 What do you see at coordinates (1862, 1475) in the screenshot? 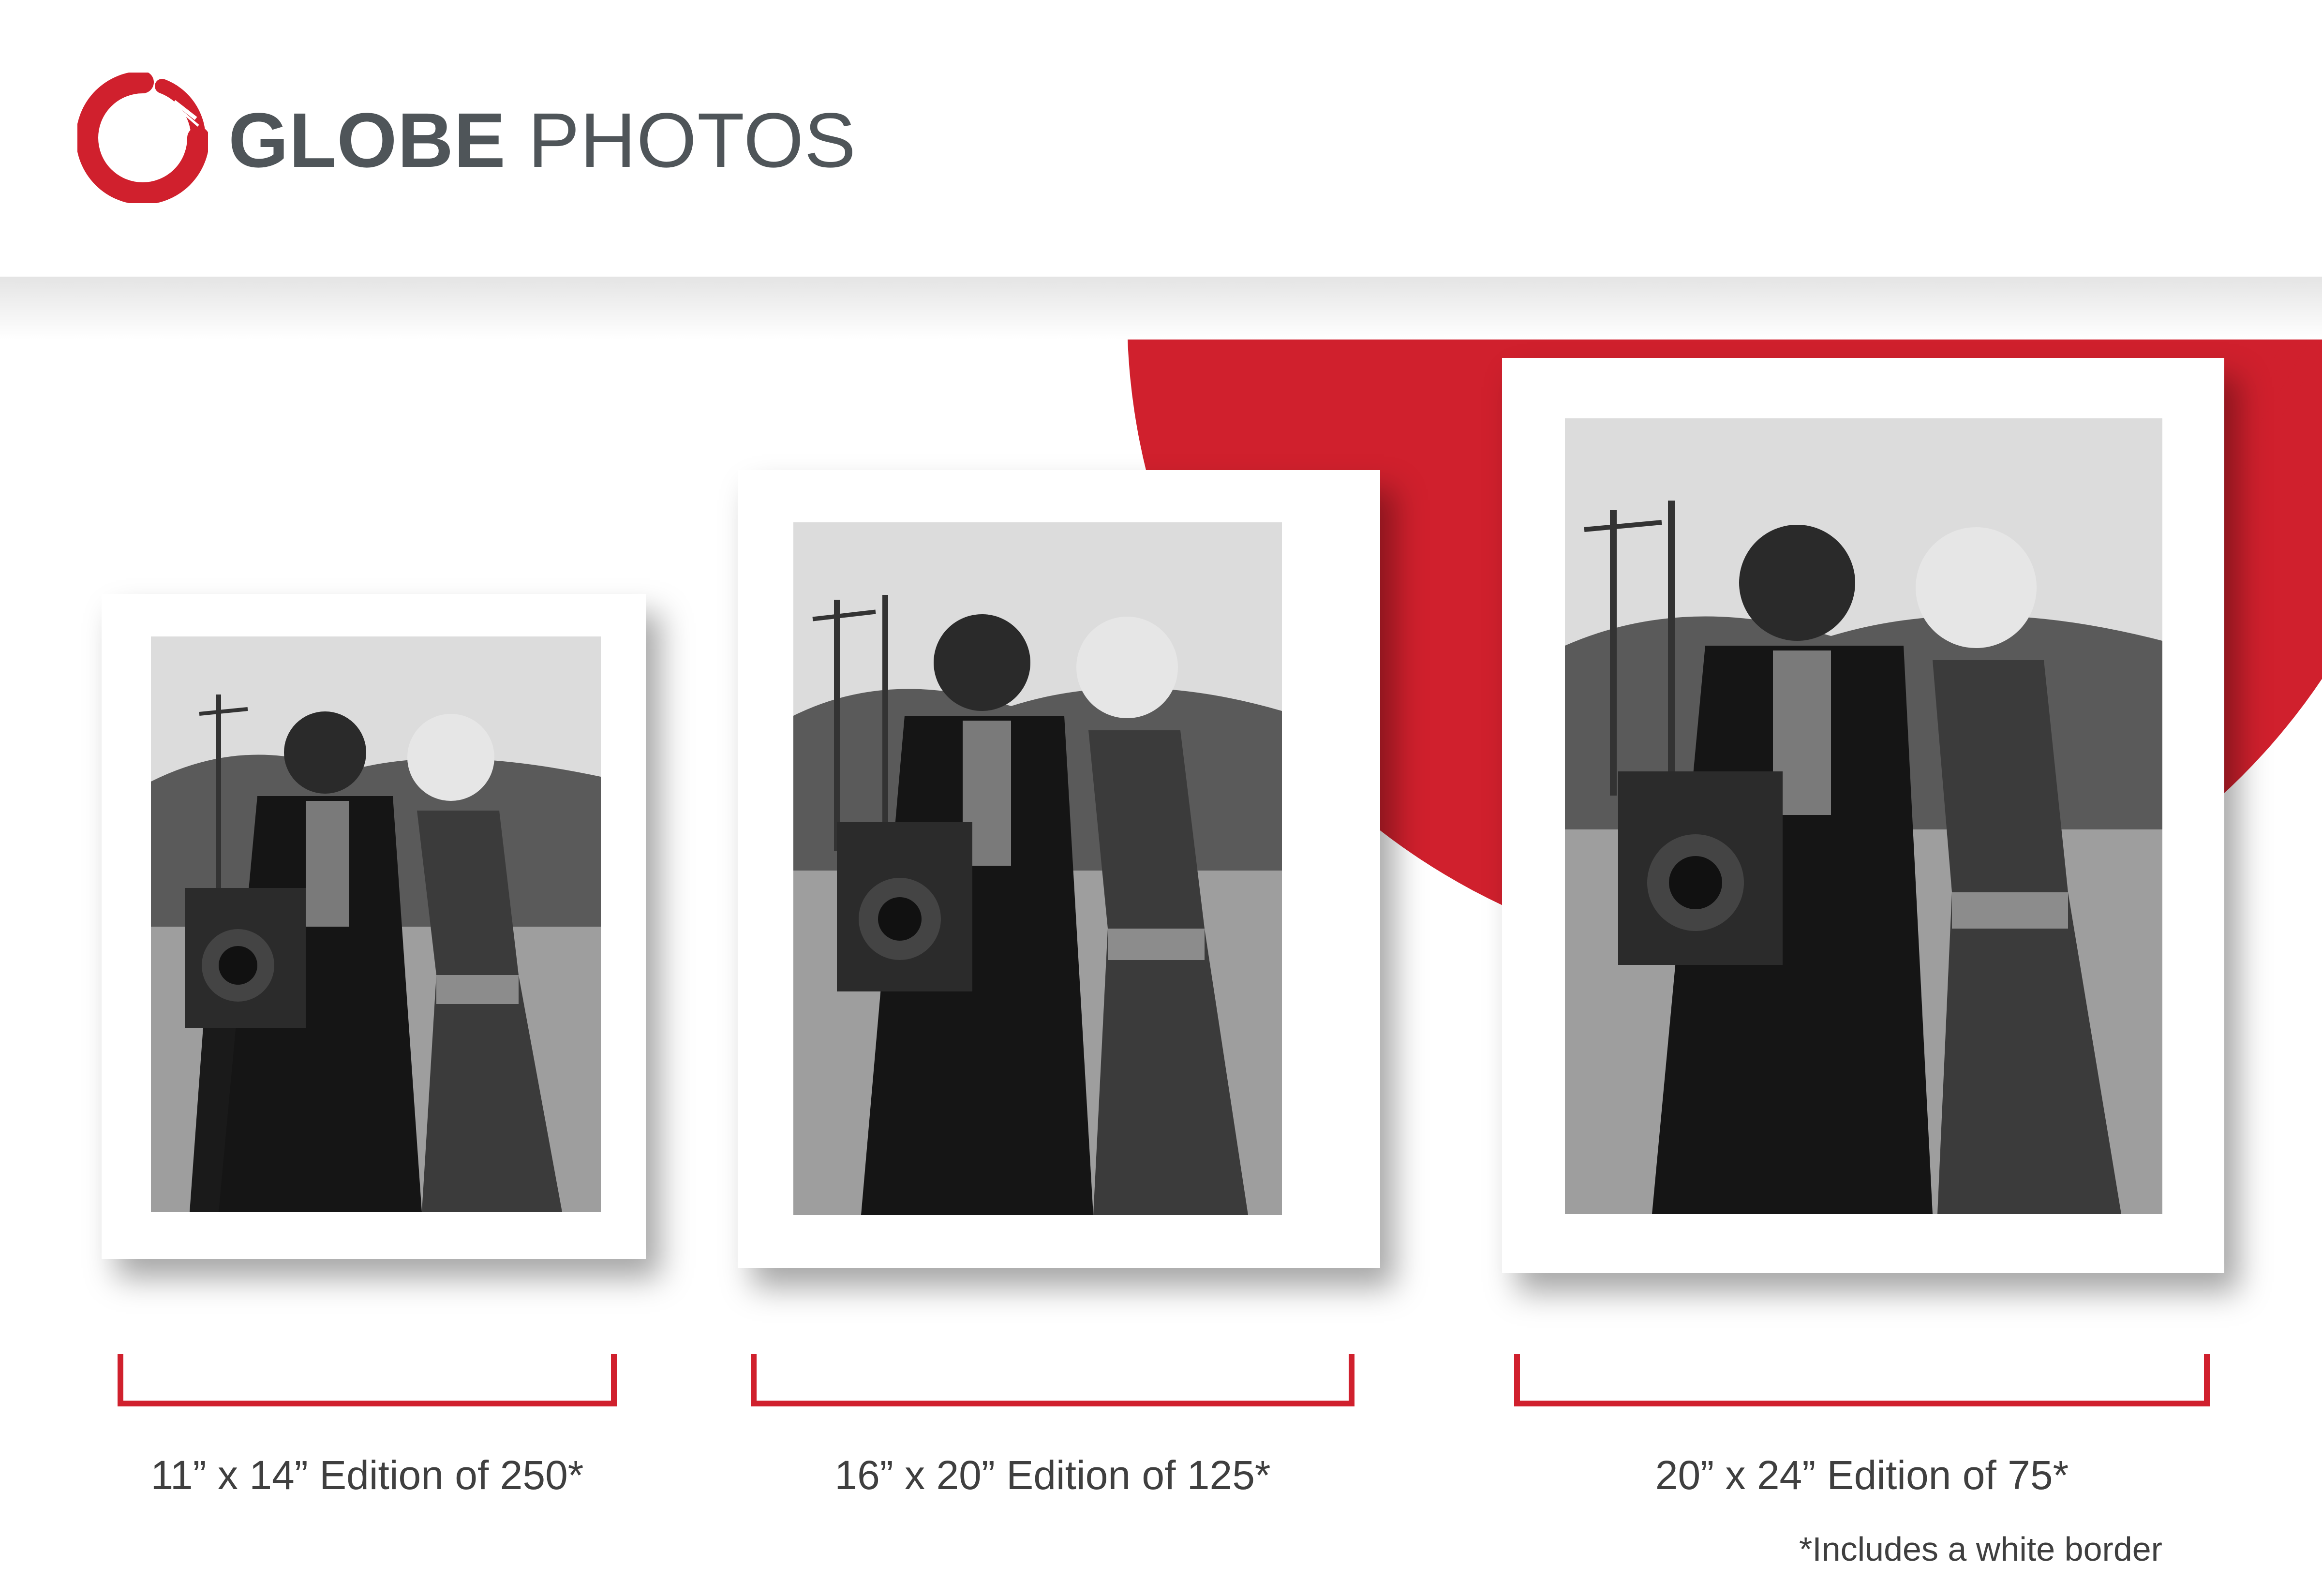
I see `caption-20x24: 20” x 24” Edition of 75*` at bounding box center [1862, 1475].